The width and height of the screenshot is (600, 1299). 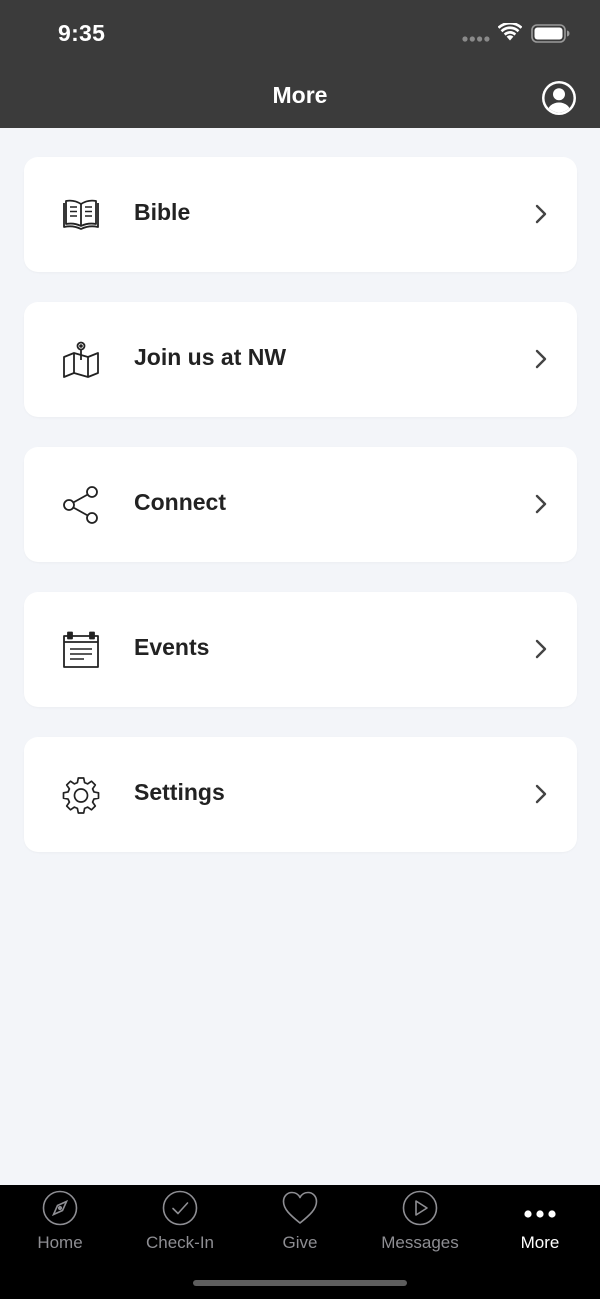 What do you see at coordinates (180, 1242) in the screenshot?
I see `tab-label: Check-In` at bounding box center [180, 1242].